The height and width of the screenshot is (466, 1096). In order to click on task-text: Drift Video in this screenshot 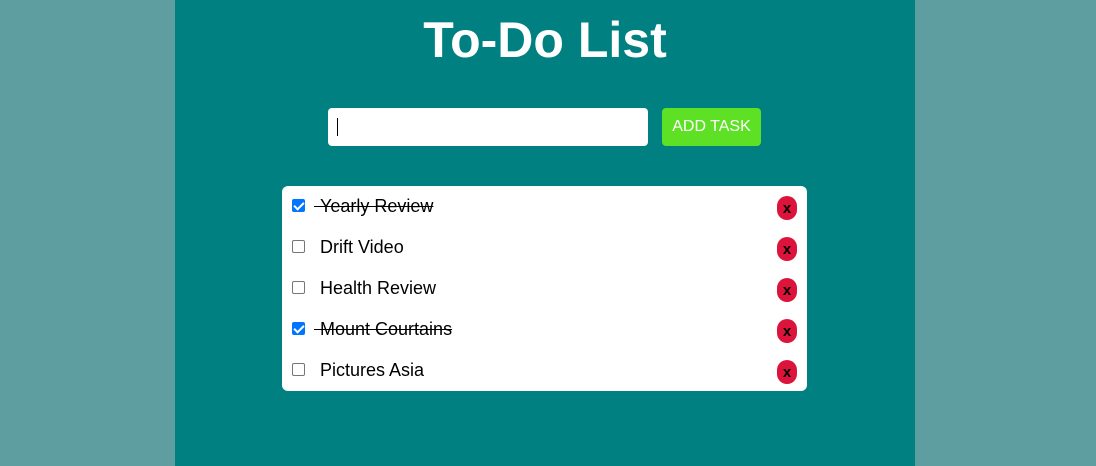, I will do `click(362, 247)`.